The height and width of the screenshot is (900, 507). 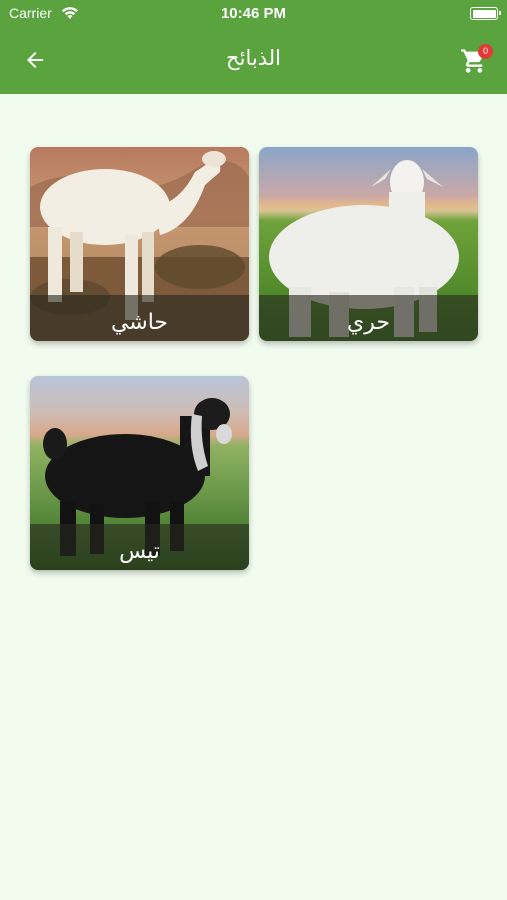 I want to click on page-title: الذبائح, so click(x=253, y=58).